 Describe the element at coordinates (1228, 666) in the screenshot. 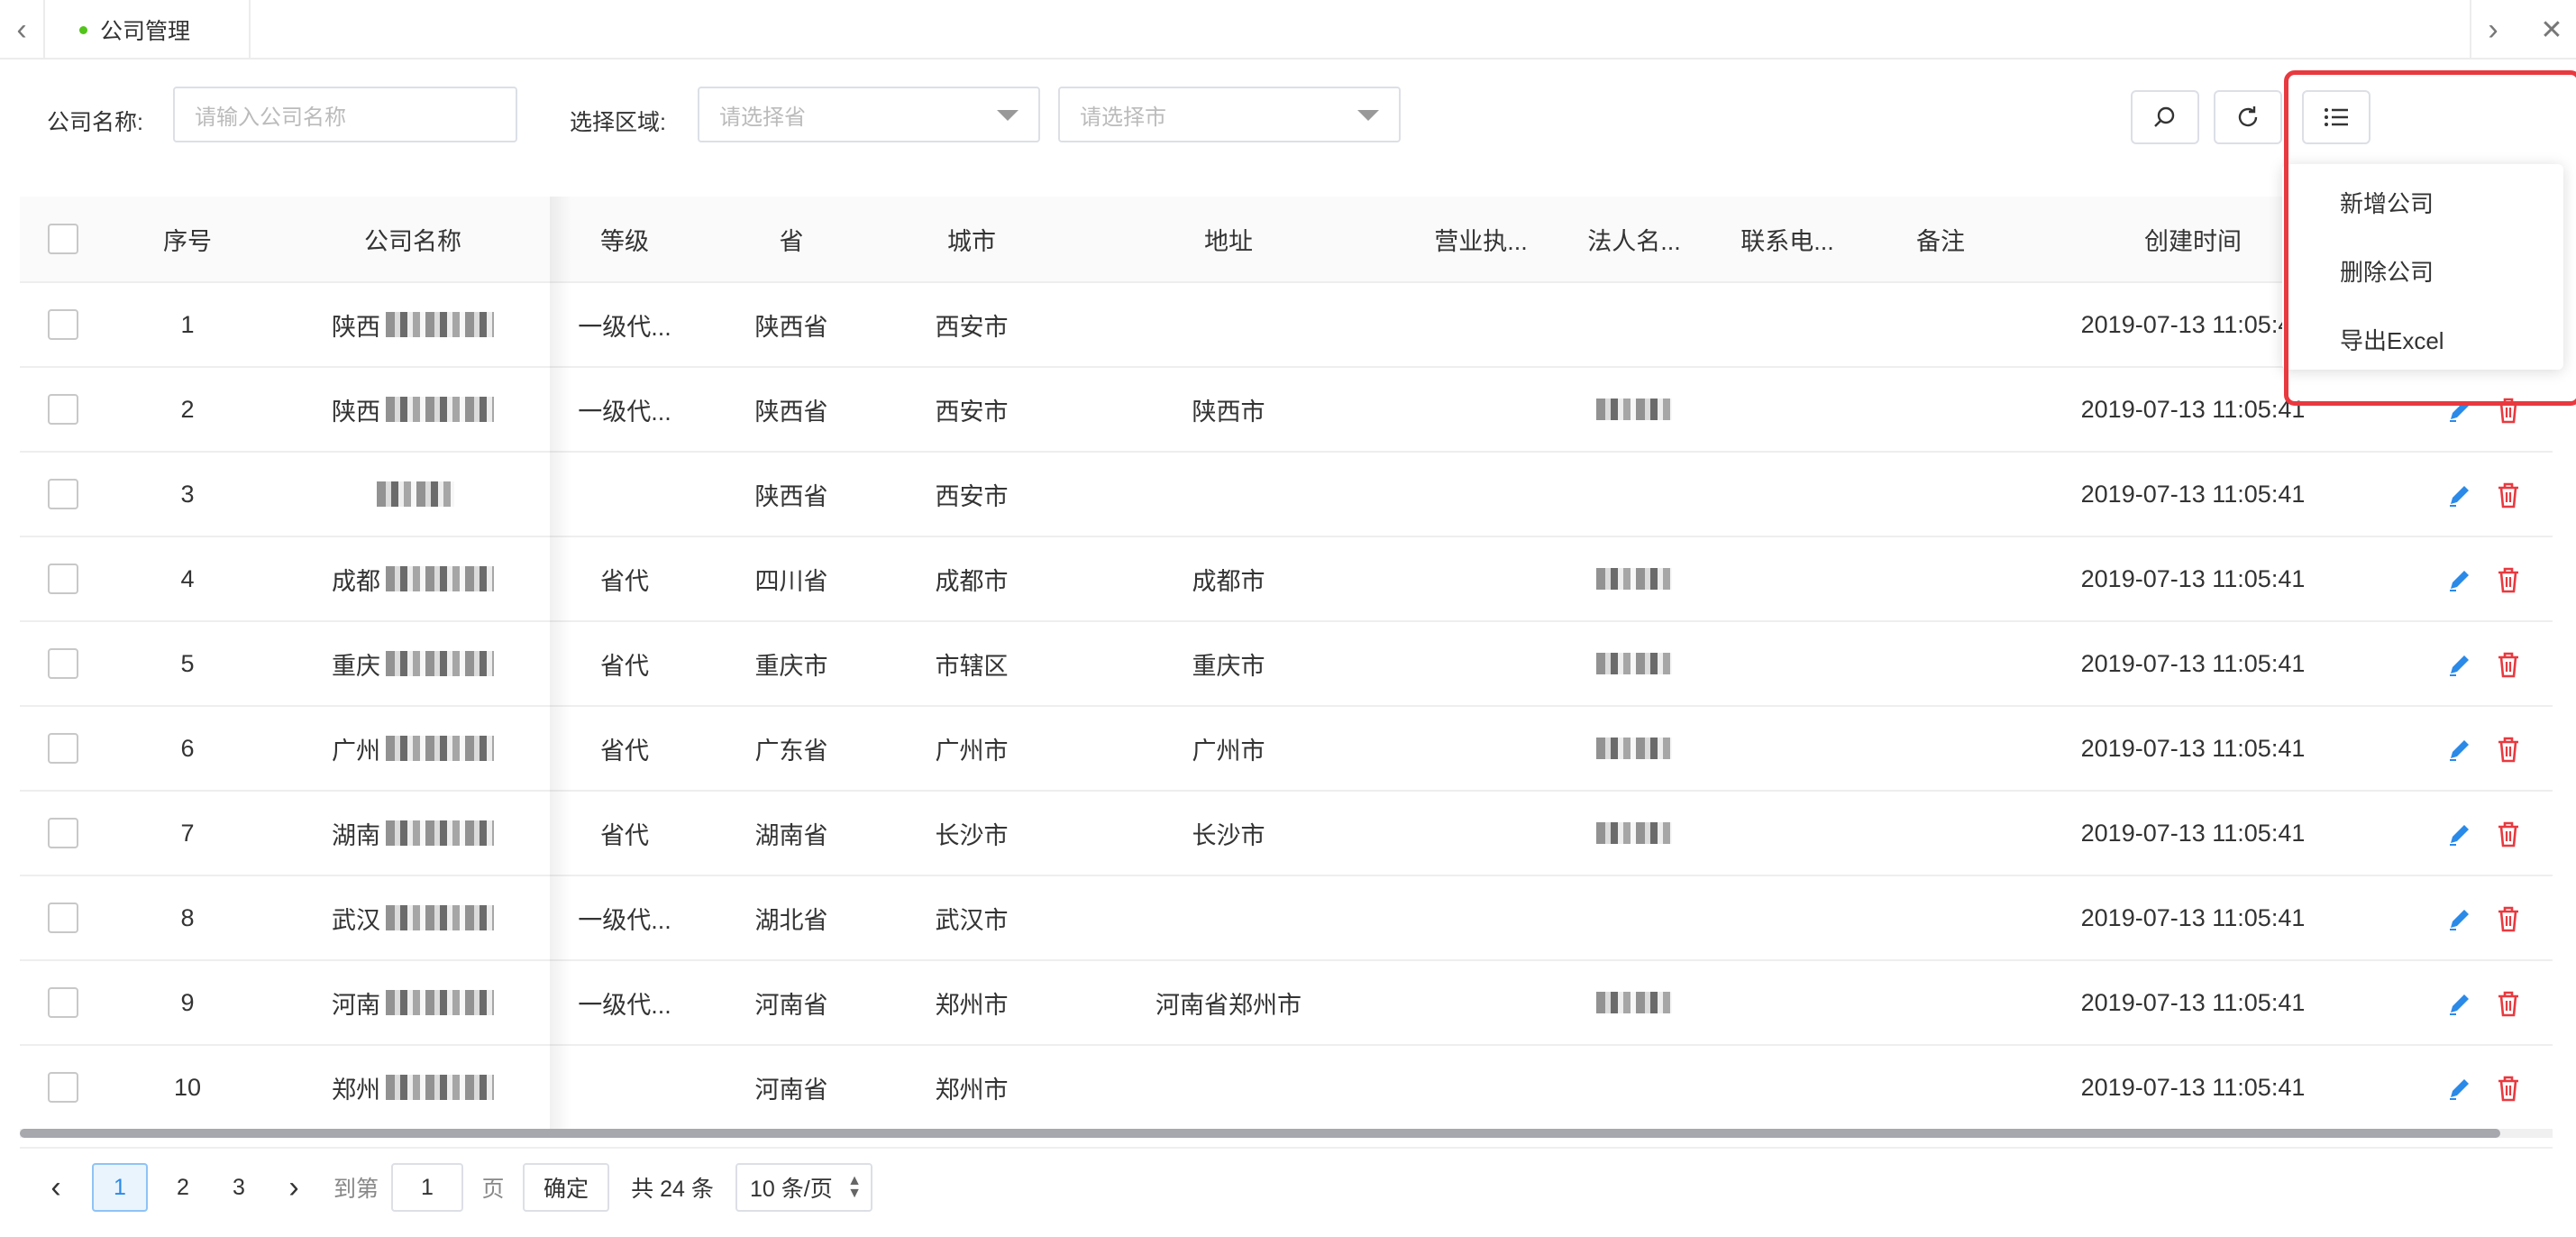

I see `cell-address: 重庆市` at that location.